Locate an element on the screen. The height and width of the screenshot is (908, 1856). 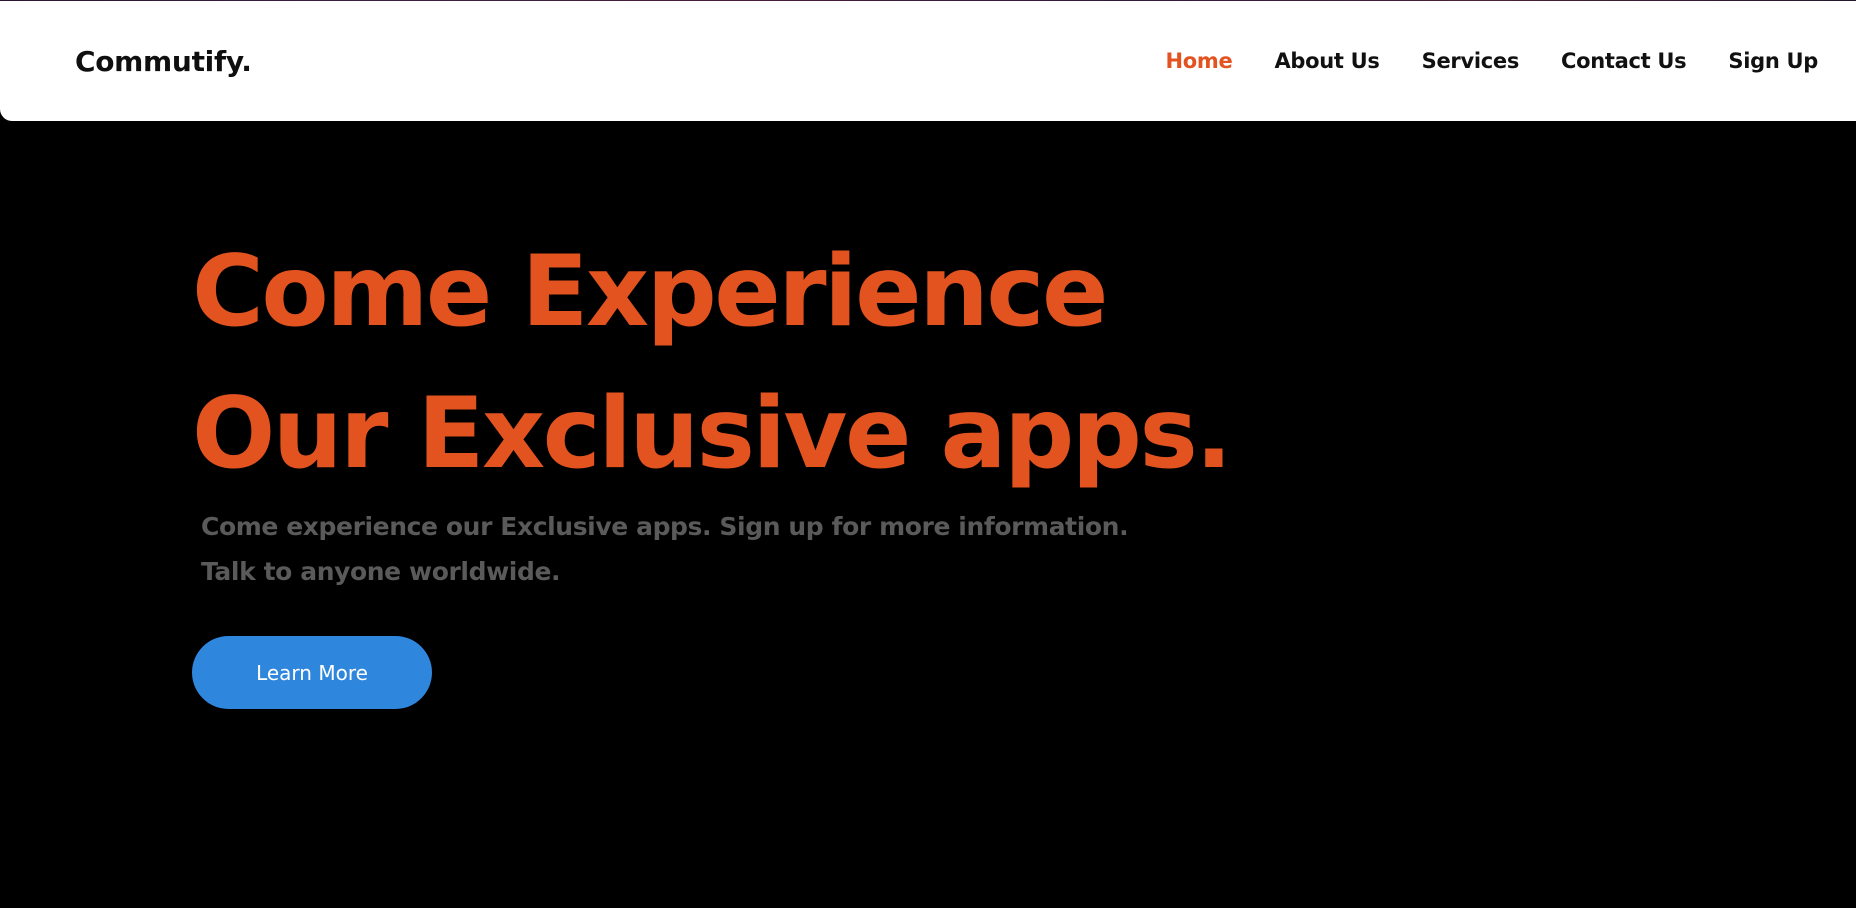
nav-link-sign-up: Sign Up is located at coordinates (1773, 61).